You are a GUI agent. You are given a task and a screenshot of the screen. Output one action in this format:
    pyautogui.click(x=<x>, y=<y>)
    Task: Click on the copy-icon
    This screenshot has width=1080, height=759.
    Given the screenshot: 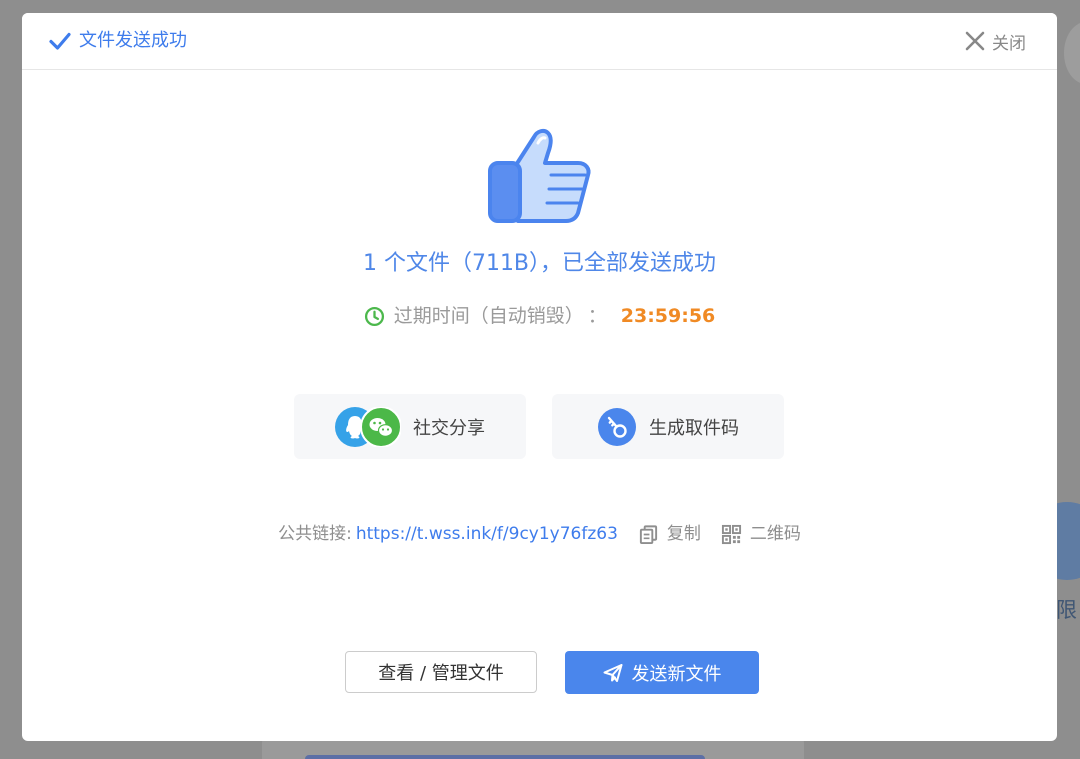 What is the action you would take?
    pyautogui.click(x=648, y=534)
    